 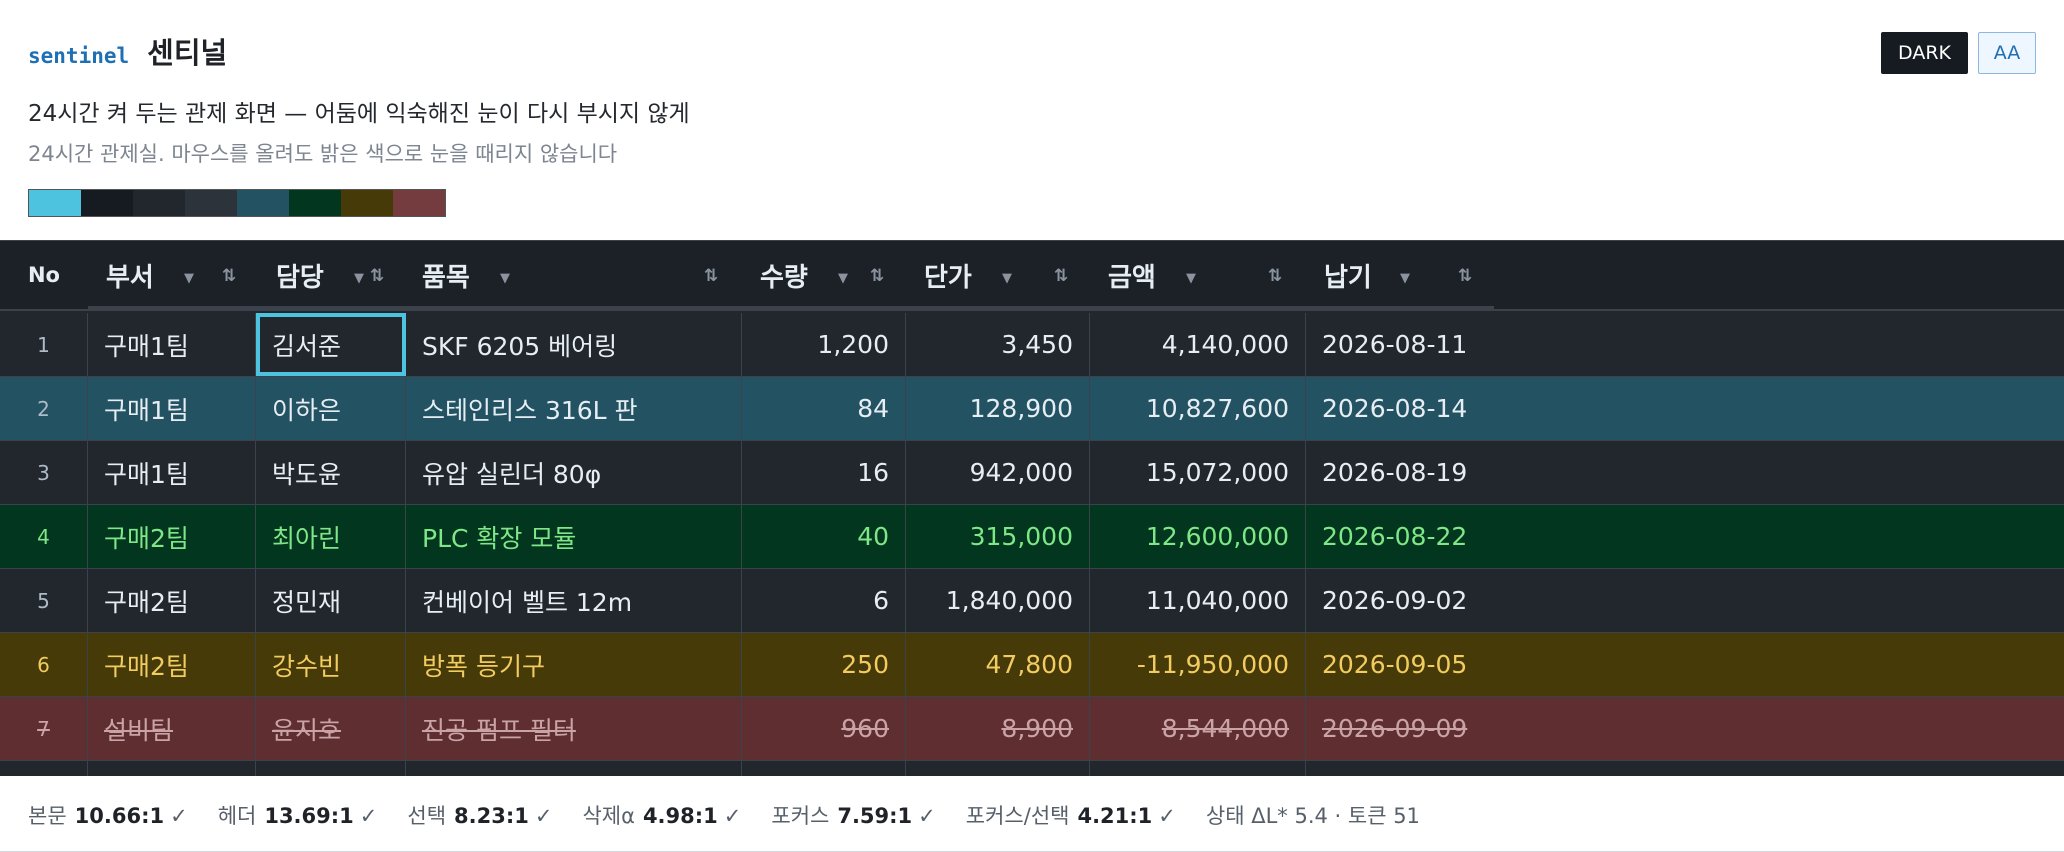 What do you see at coordinates (1685, 344) in the screenshot?
I see `due-date-cell: 2026-08-11` at bounding box center [1685, 344].